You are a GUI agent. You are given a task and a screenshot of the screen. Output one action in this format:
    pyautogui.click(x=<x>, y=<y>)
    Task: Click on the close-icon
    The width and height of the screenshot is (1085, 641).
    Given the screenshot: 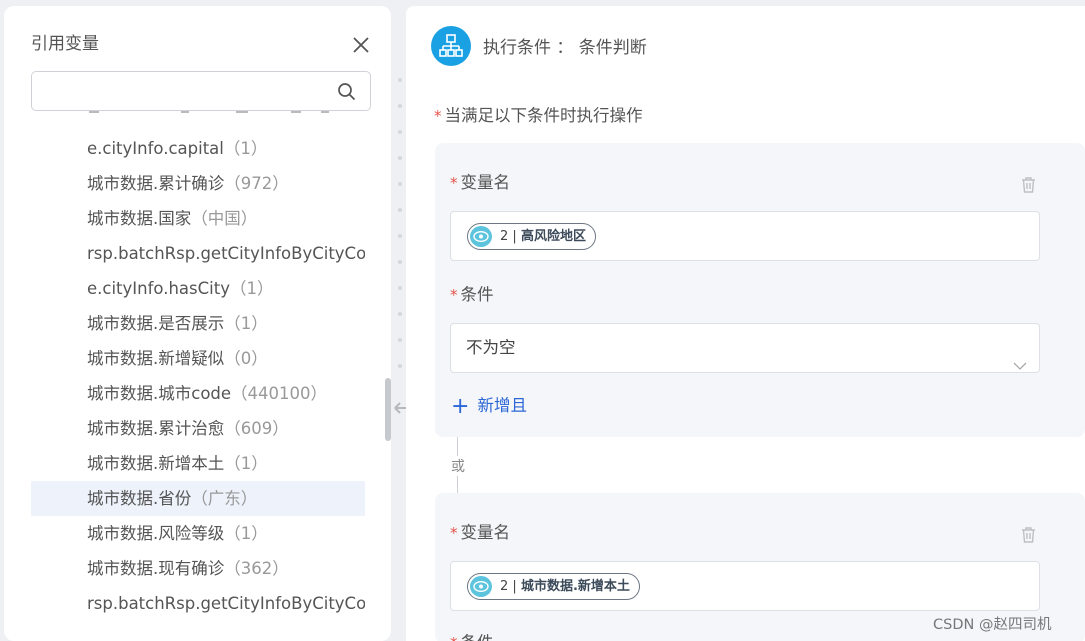 What is the action you would take?
    pyautogui.click(x=361, y=45)
    